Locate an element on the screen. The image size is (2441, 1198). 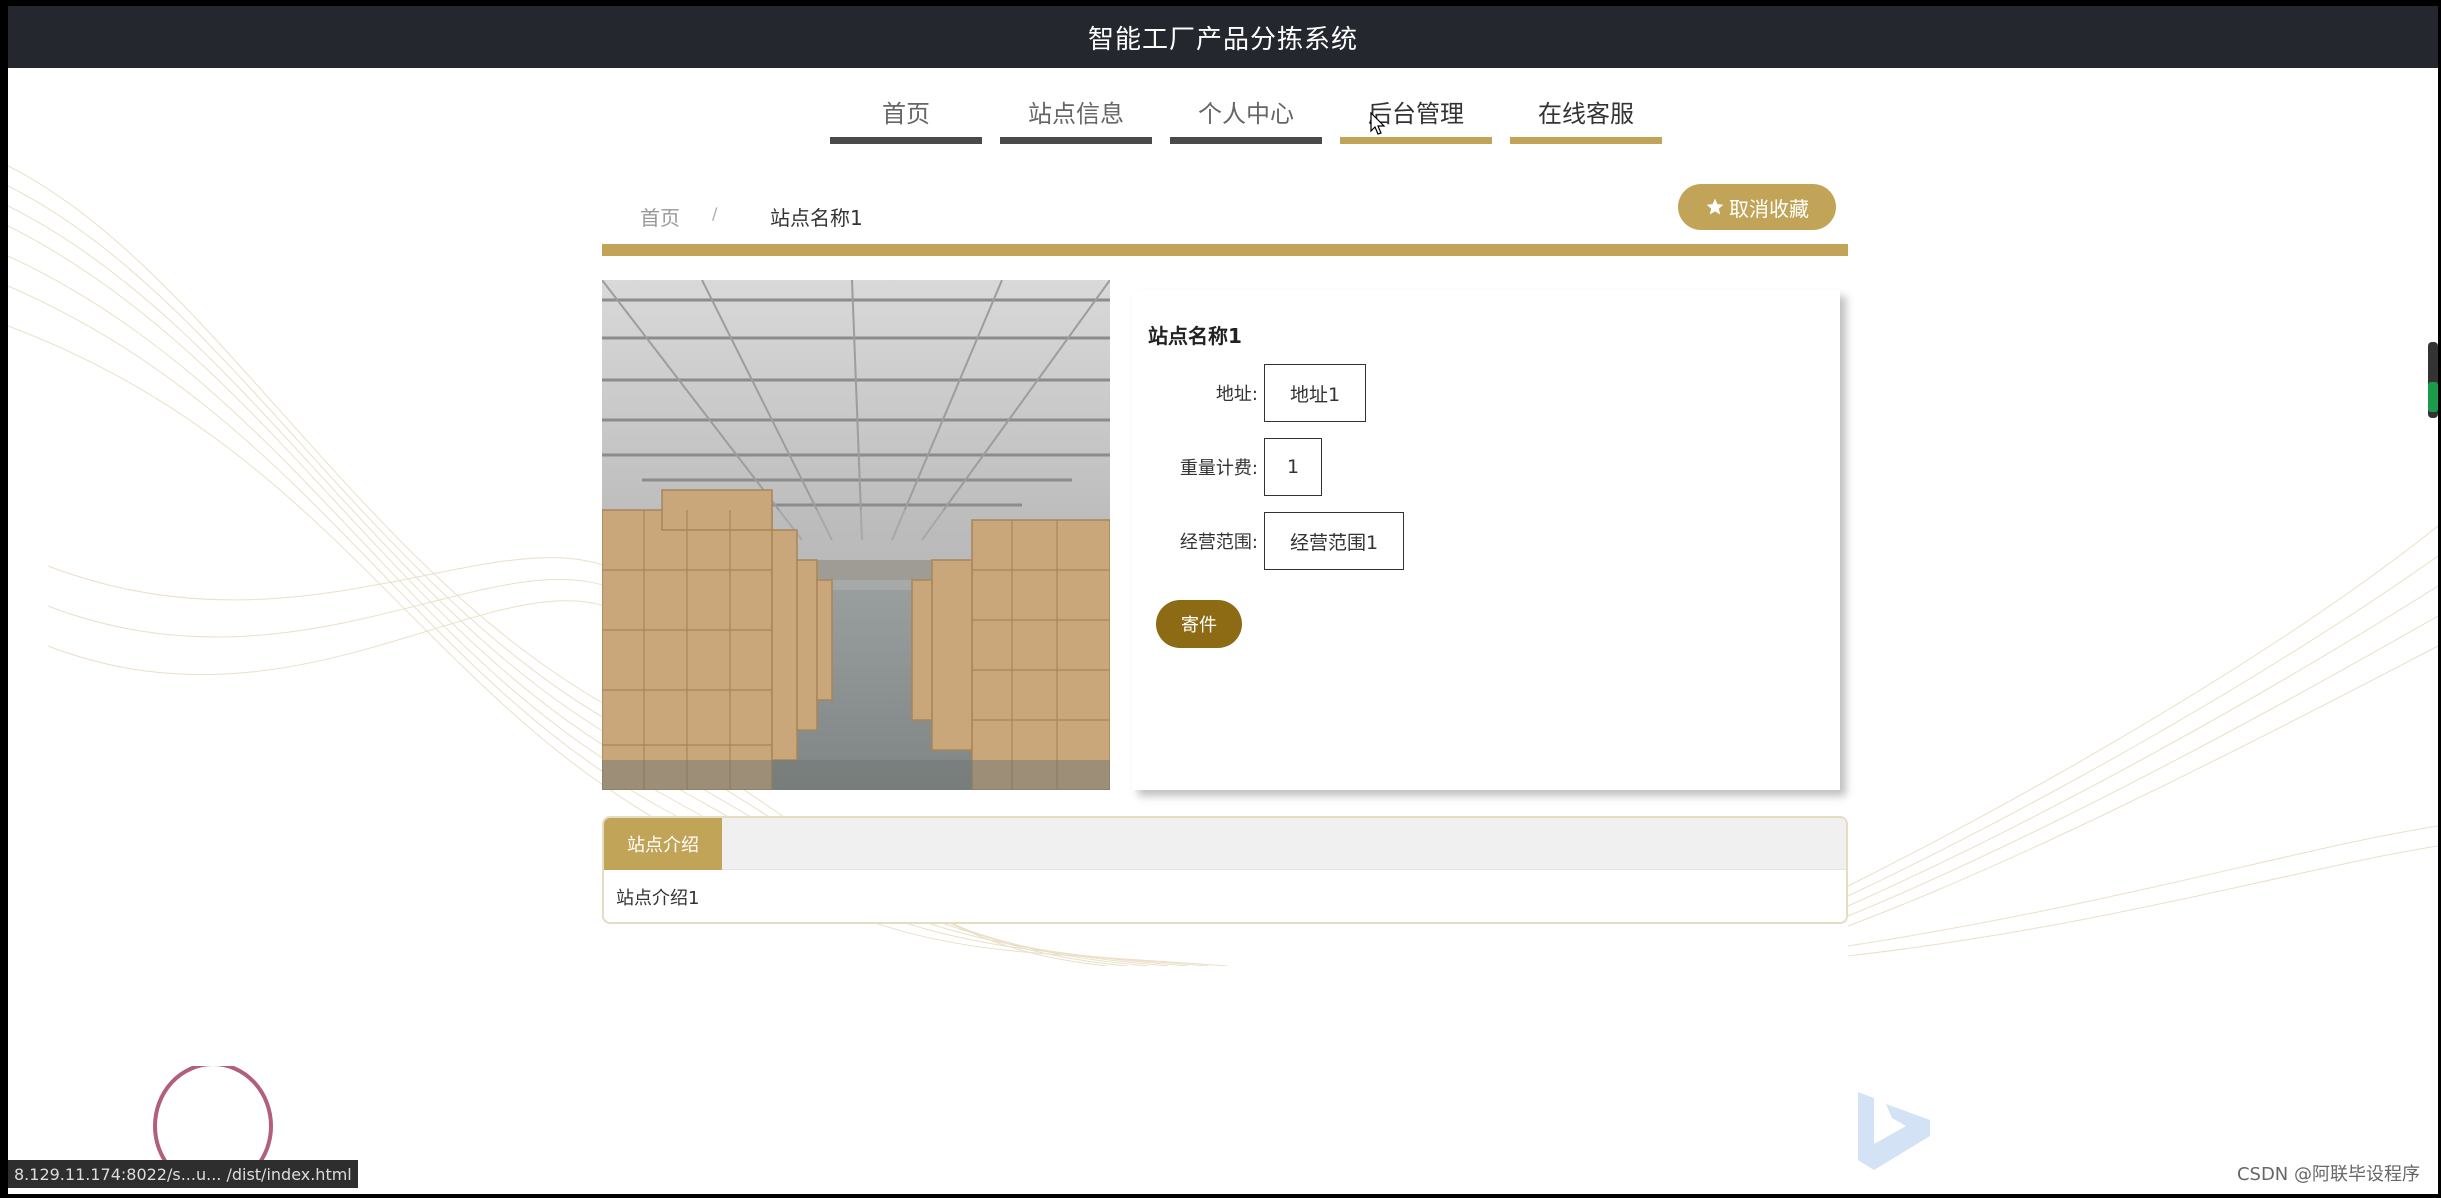
breadcrumb-current: 站点名称1 is located at coordinates (816, 218).